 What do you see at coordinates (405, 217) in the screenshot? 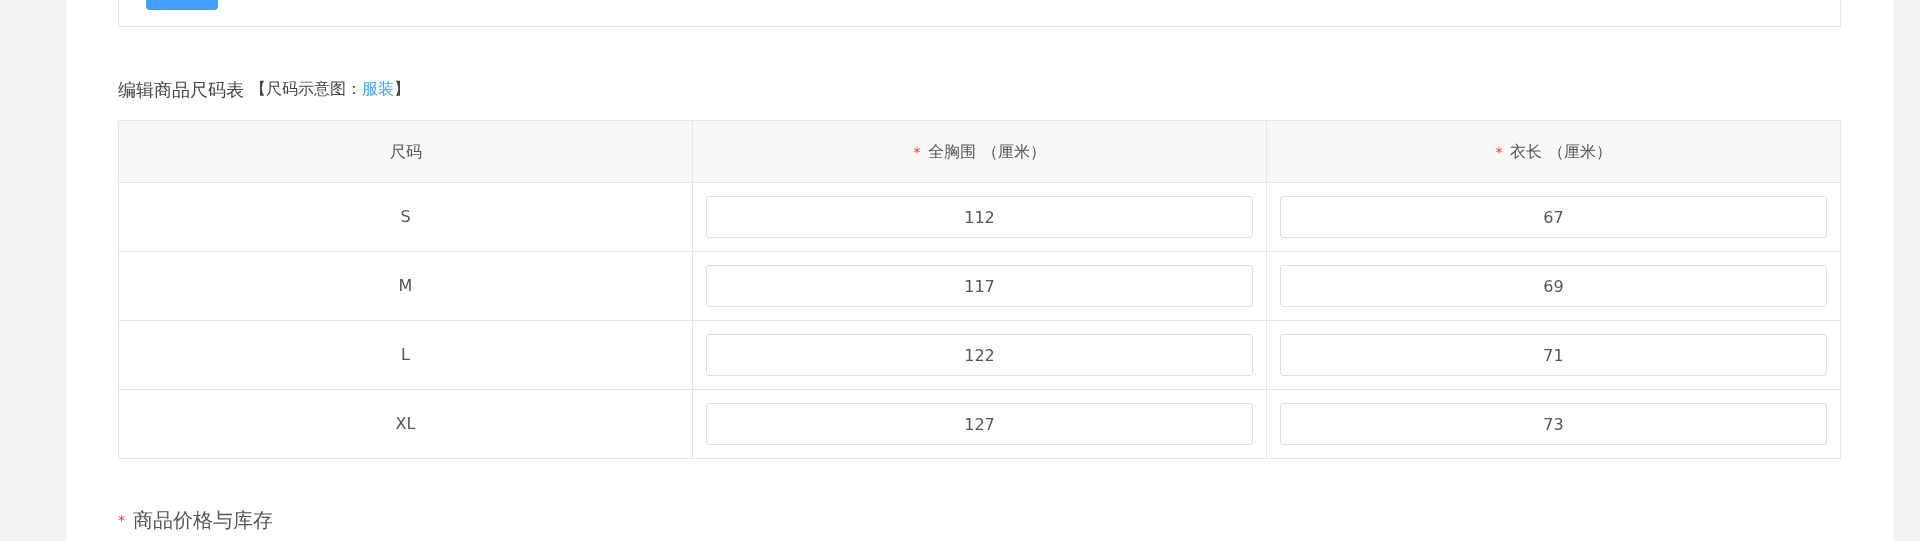
I see `table-cell: S` at bounding box center [405, 217].